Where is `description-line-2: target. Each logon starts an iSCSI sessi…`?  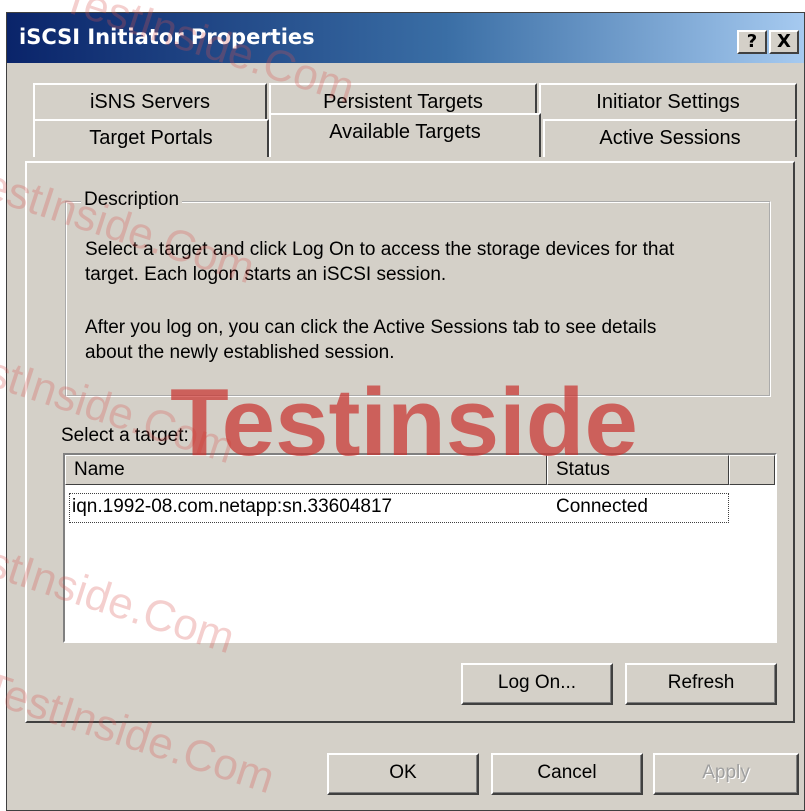 description-line-2: target. Each logon starts an iSCSI sessi… is located at coordinates (266, 274).